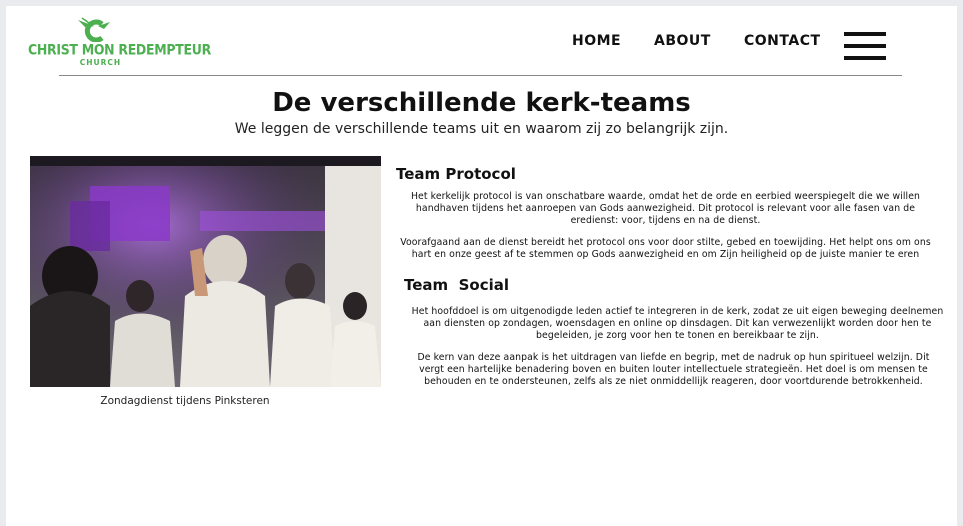  I want to click on team-social-heading: Team Social, so click(457, 285).